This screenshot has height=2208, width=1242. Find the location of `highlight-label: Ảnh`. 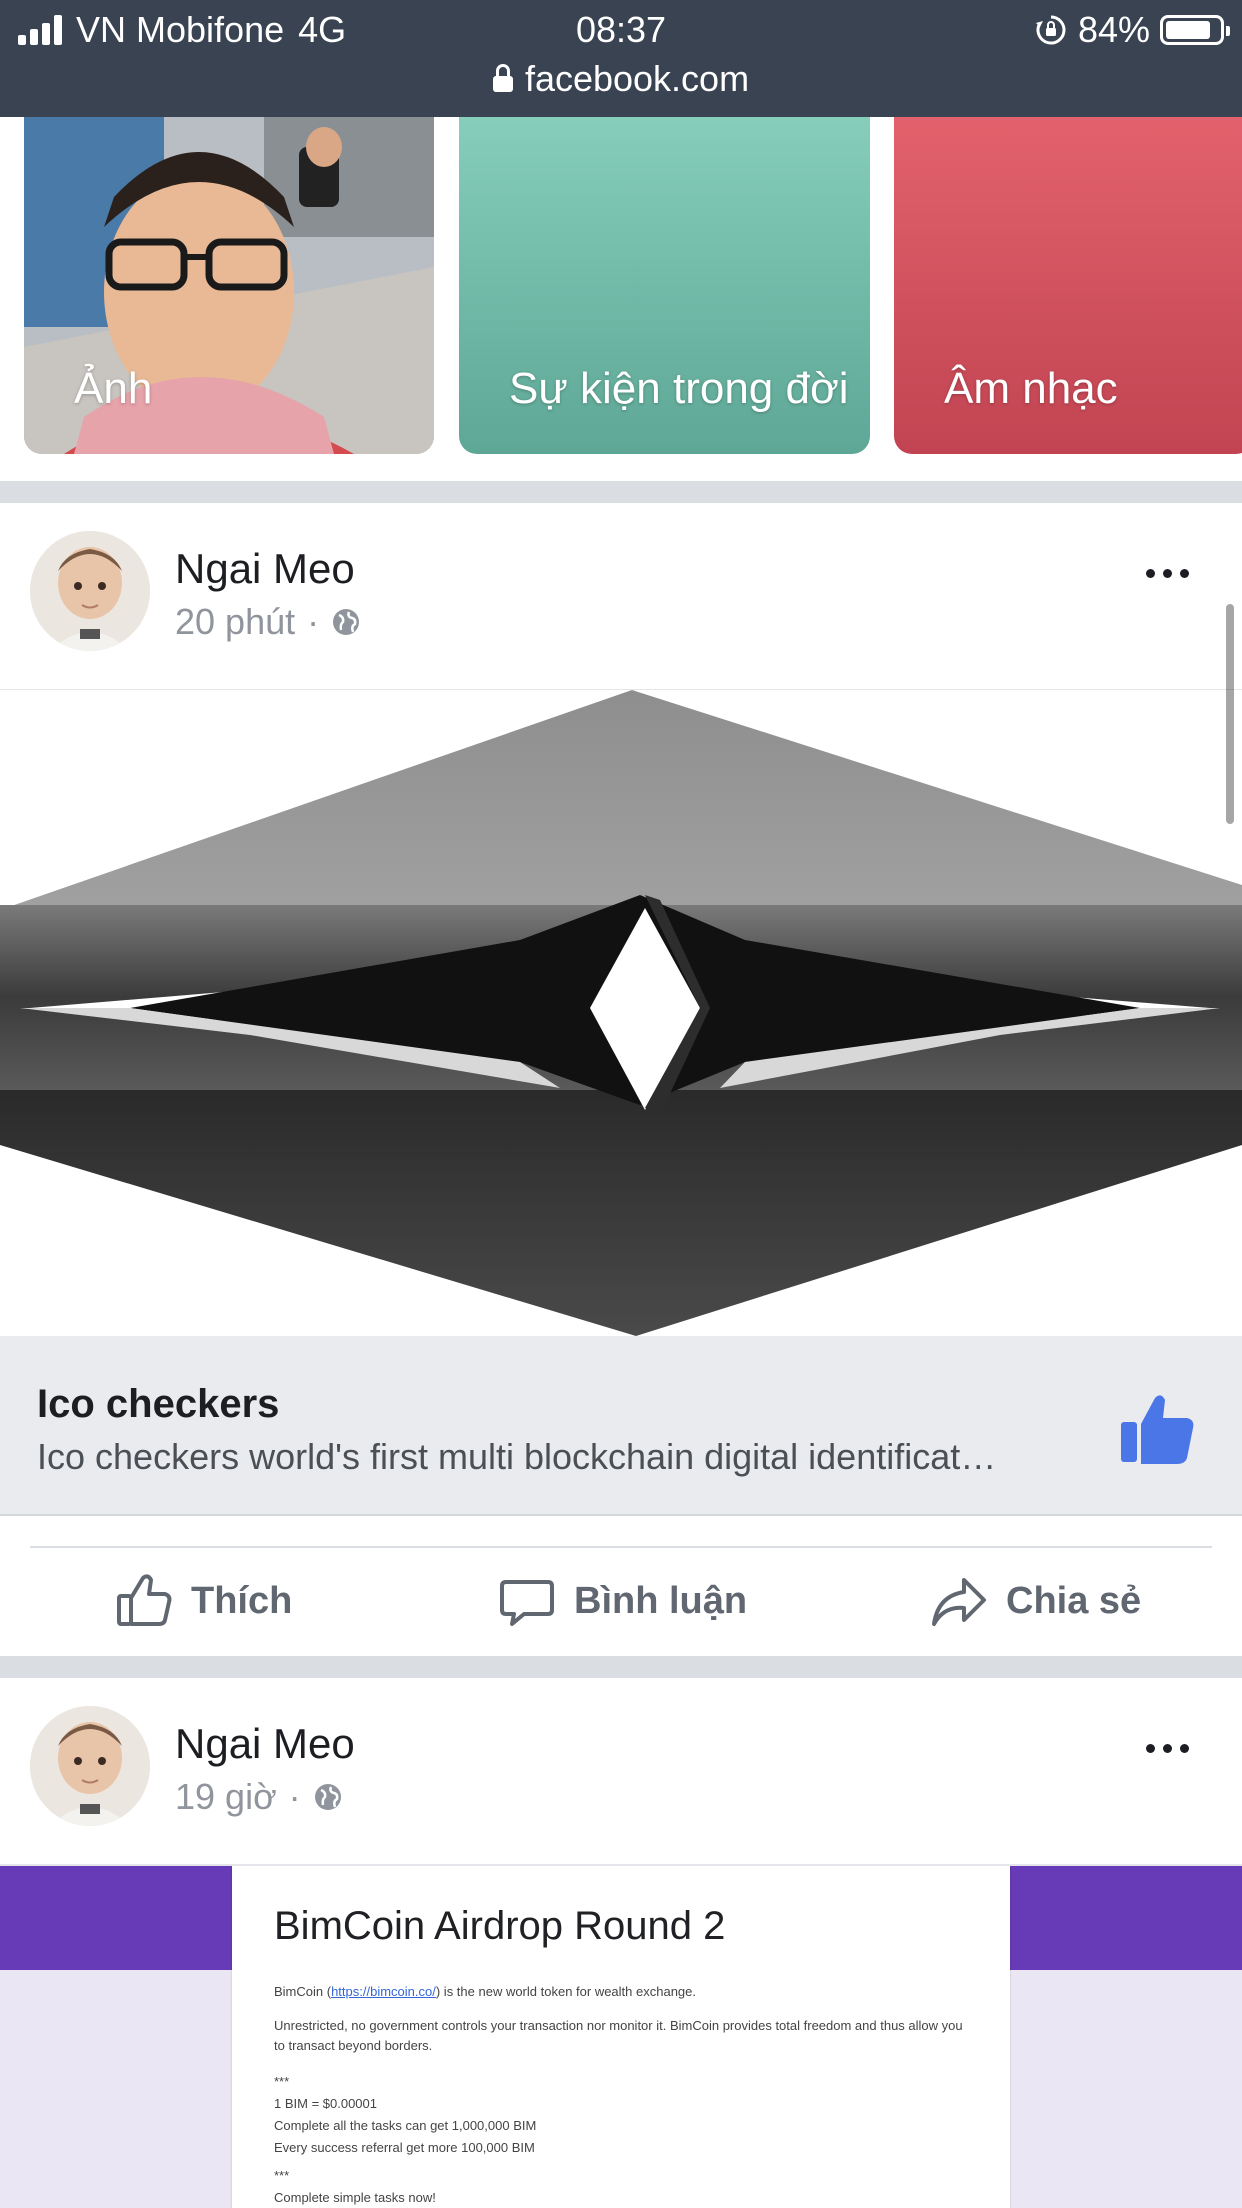

highlight-label: Ảnh is located at coordinates (113, 388).